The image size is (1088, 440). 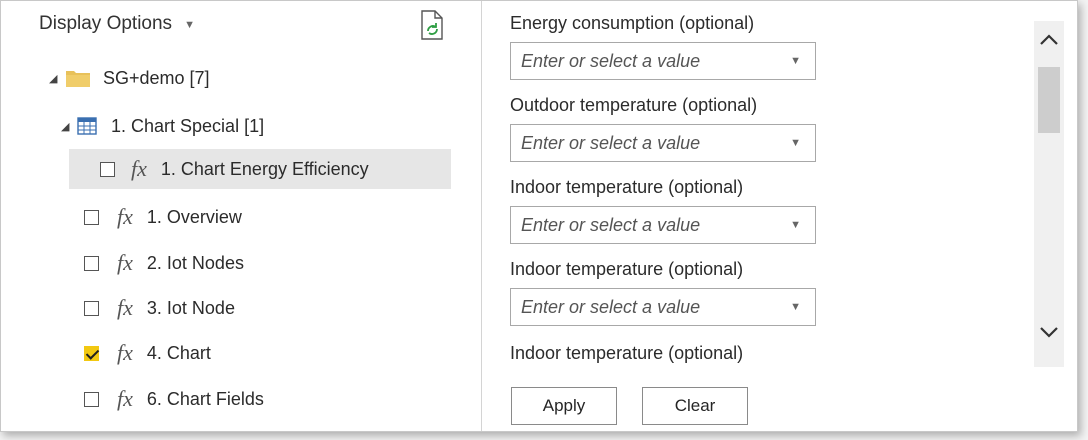 I want to click on folder-icon, so click(x=78, y=79).